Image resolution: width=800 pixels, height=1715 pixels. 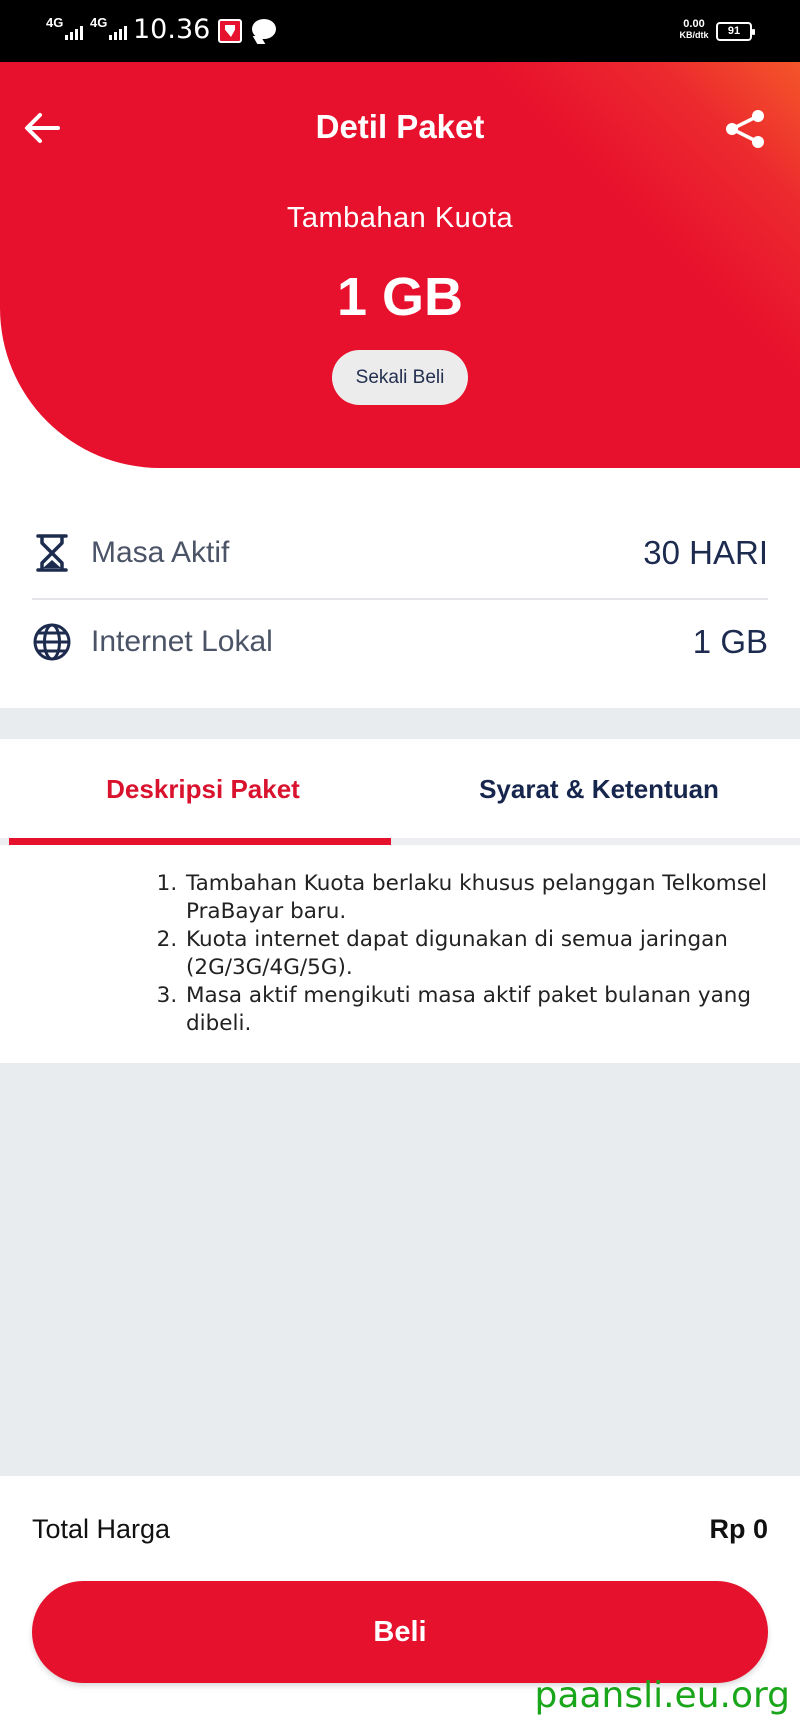 What do you see at coordinates (400, 723) in the screenshot?
I see `section-separator` at bounding box center [400, 723].